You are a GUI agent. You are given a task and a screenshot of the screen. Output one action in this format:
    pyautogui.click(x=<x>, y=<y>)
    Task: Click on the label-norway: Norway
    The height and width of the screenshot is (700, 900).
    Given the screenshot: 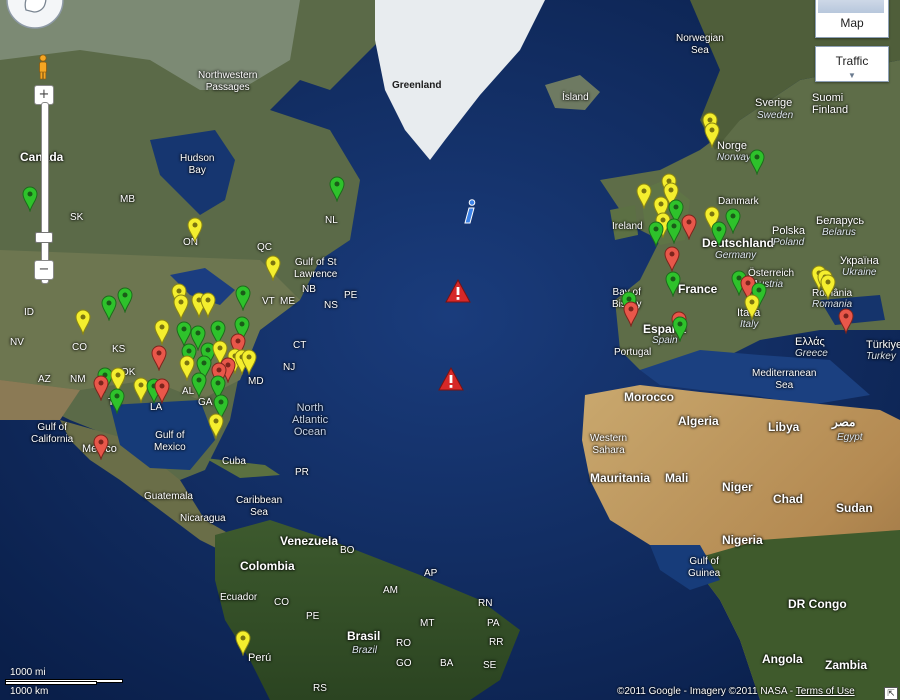 What is the action you would take?
    pyautogui.click(x=734, y=157)
    